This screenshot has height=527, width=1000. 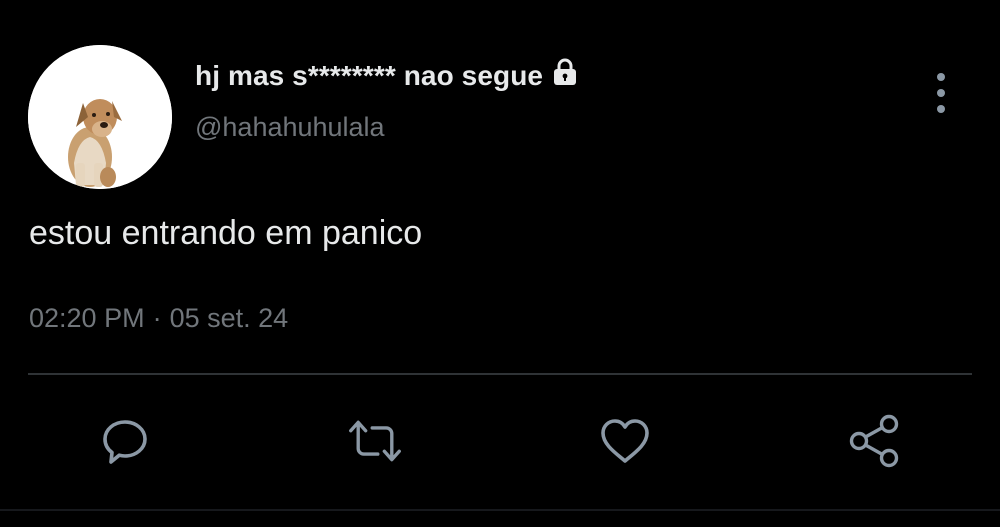 I want to click on more-options-button, so click(x=941, y=93).